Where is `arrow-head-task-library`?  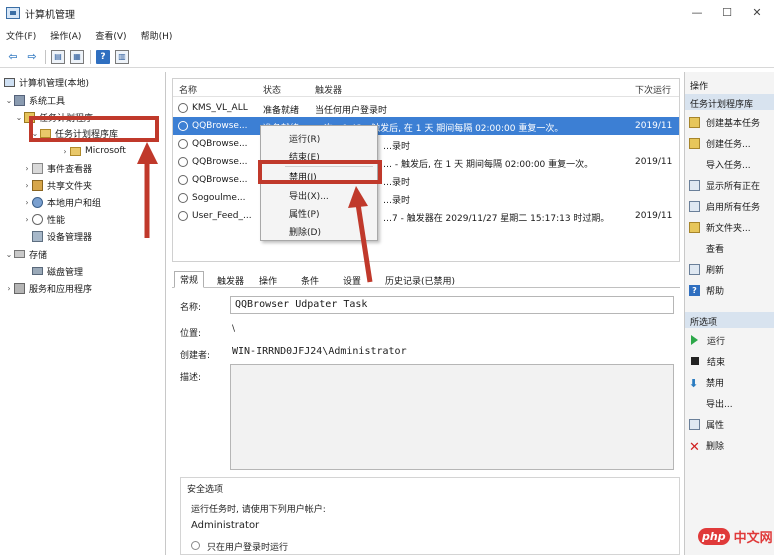 arrow-head-task-library is located at coordinates (147, 153).